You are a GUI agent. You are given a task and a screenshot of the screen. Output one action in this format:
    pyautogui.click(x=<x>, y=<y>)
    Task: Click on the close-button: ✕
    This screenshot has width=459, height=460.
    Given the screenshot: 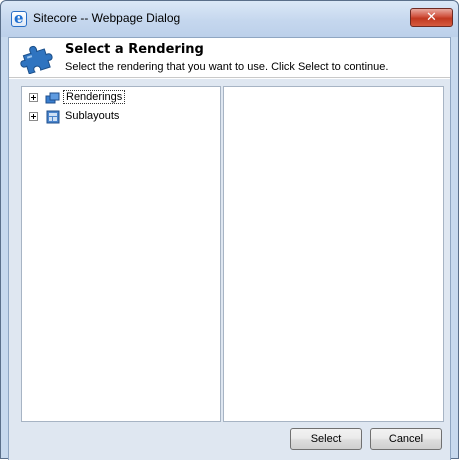 What is the action you would take?
    pyautogui.click(x=431, y=17)
    